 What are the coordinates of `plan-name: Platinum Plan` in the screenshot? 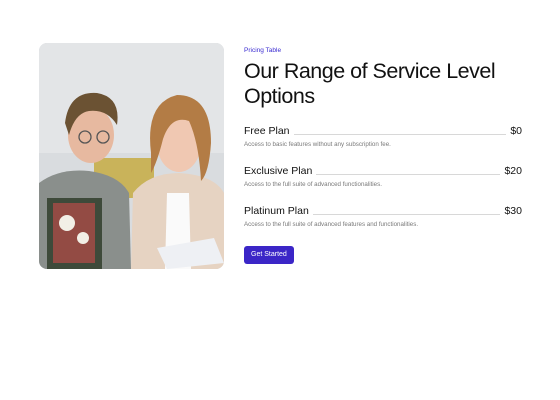 It's located at (276, 211).